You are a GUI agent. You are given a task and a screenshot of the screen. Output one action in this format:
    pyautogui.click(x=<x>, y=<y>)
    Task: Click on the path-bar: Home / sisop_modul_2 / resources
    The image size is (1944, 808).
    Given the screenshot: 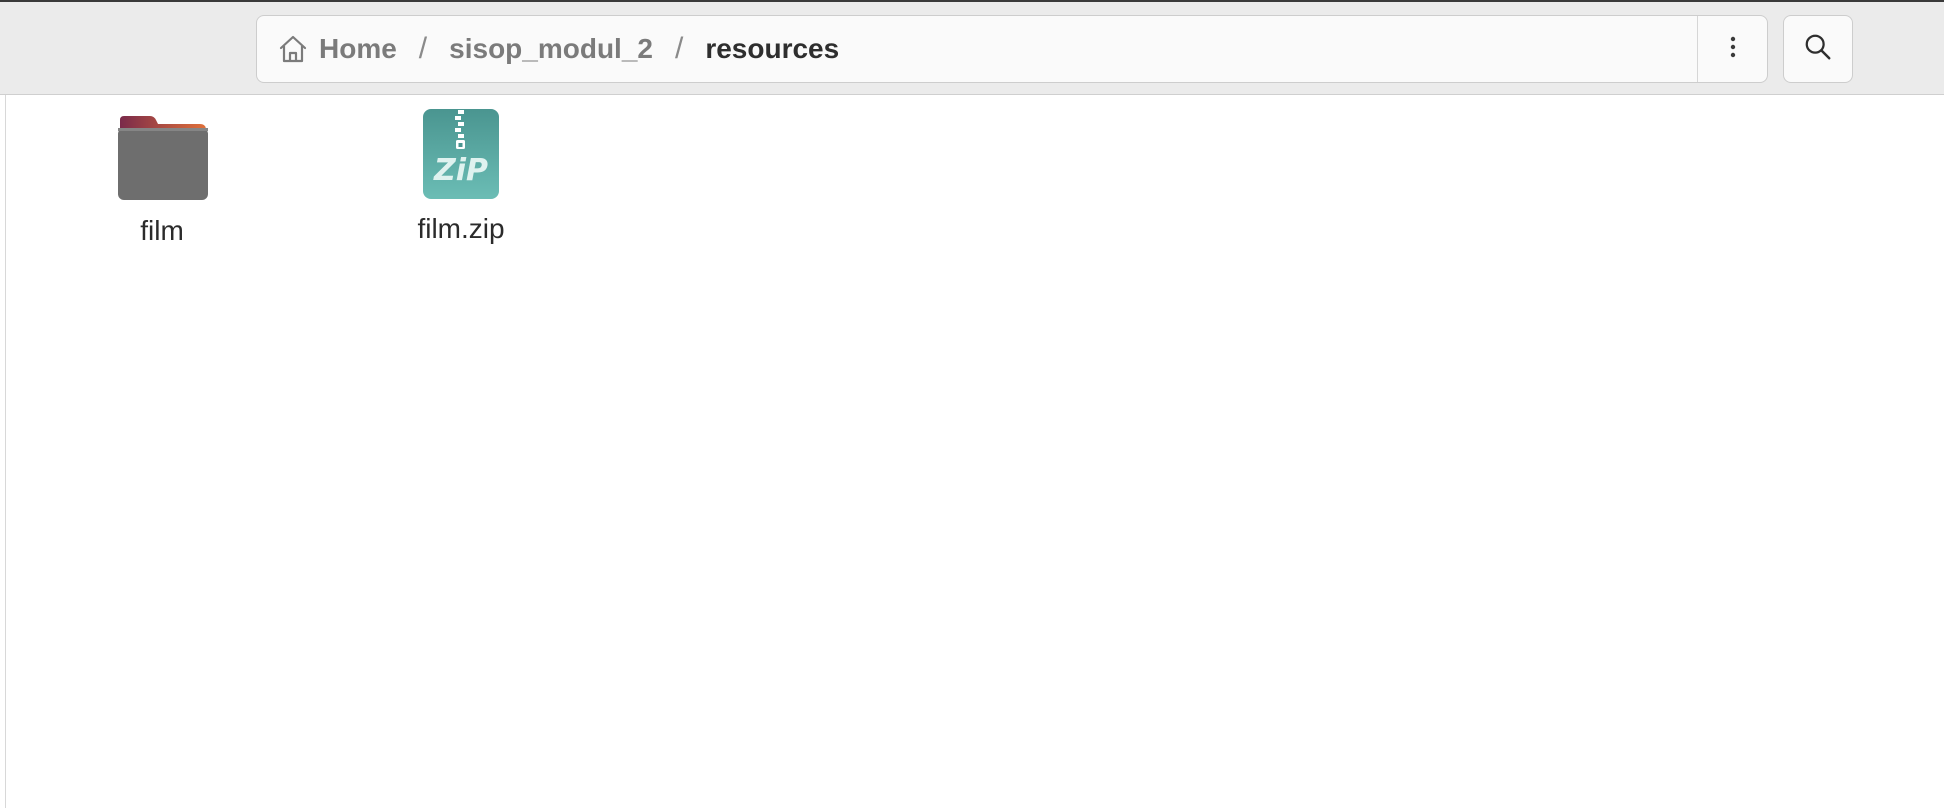 What is the action you would take?
    pyautogui.click(x=1012, y=49)
    